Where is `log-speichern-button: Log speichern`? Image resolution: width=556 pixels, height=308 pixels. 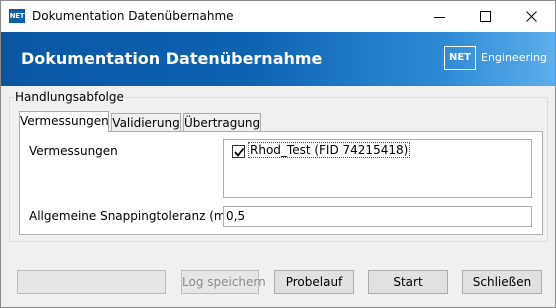 log-speichern-button: Log speichern is located at coordinates (223, 282).